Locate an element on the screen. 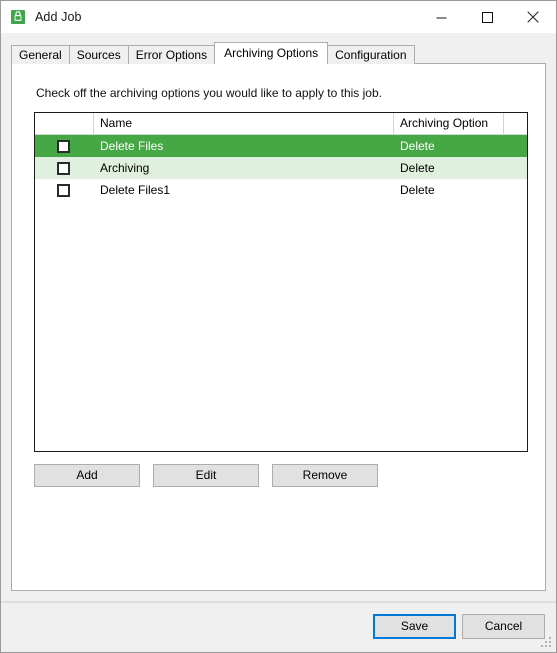 This screenshot has width=557, height=653. maximize-button is located at coordinates (487, 17).